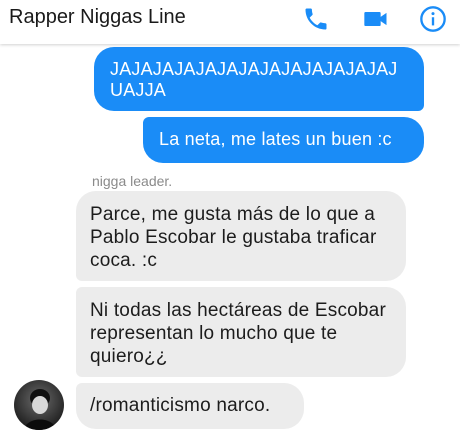 This screenshot has height=431, width=460. What do you see at coordinates (259, 79) in the screenshot?
I see `sent-message-bubble: JAJAJAJAJAJAJAJAJAJAJAJAJAJUAJJA` at bounding box center [259, 79].